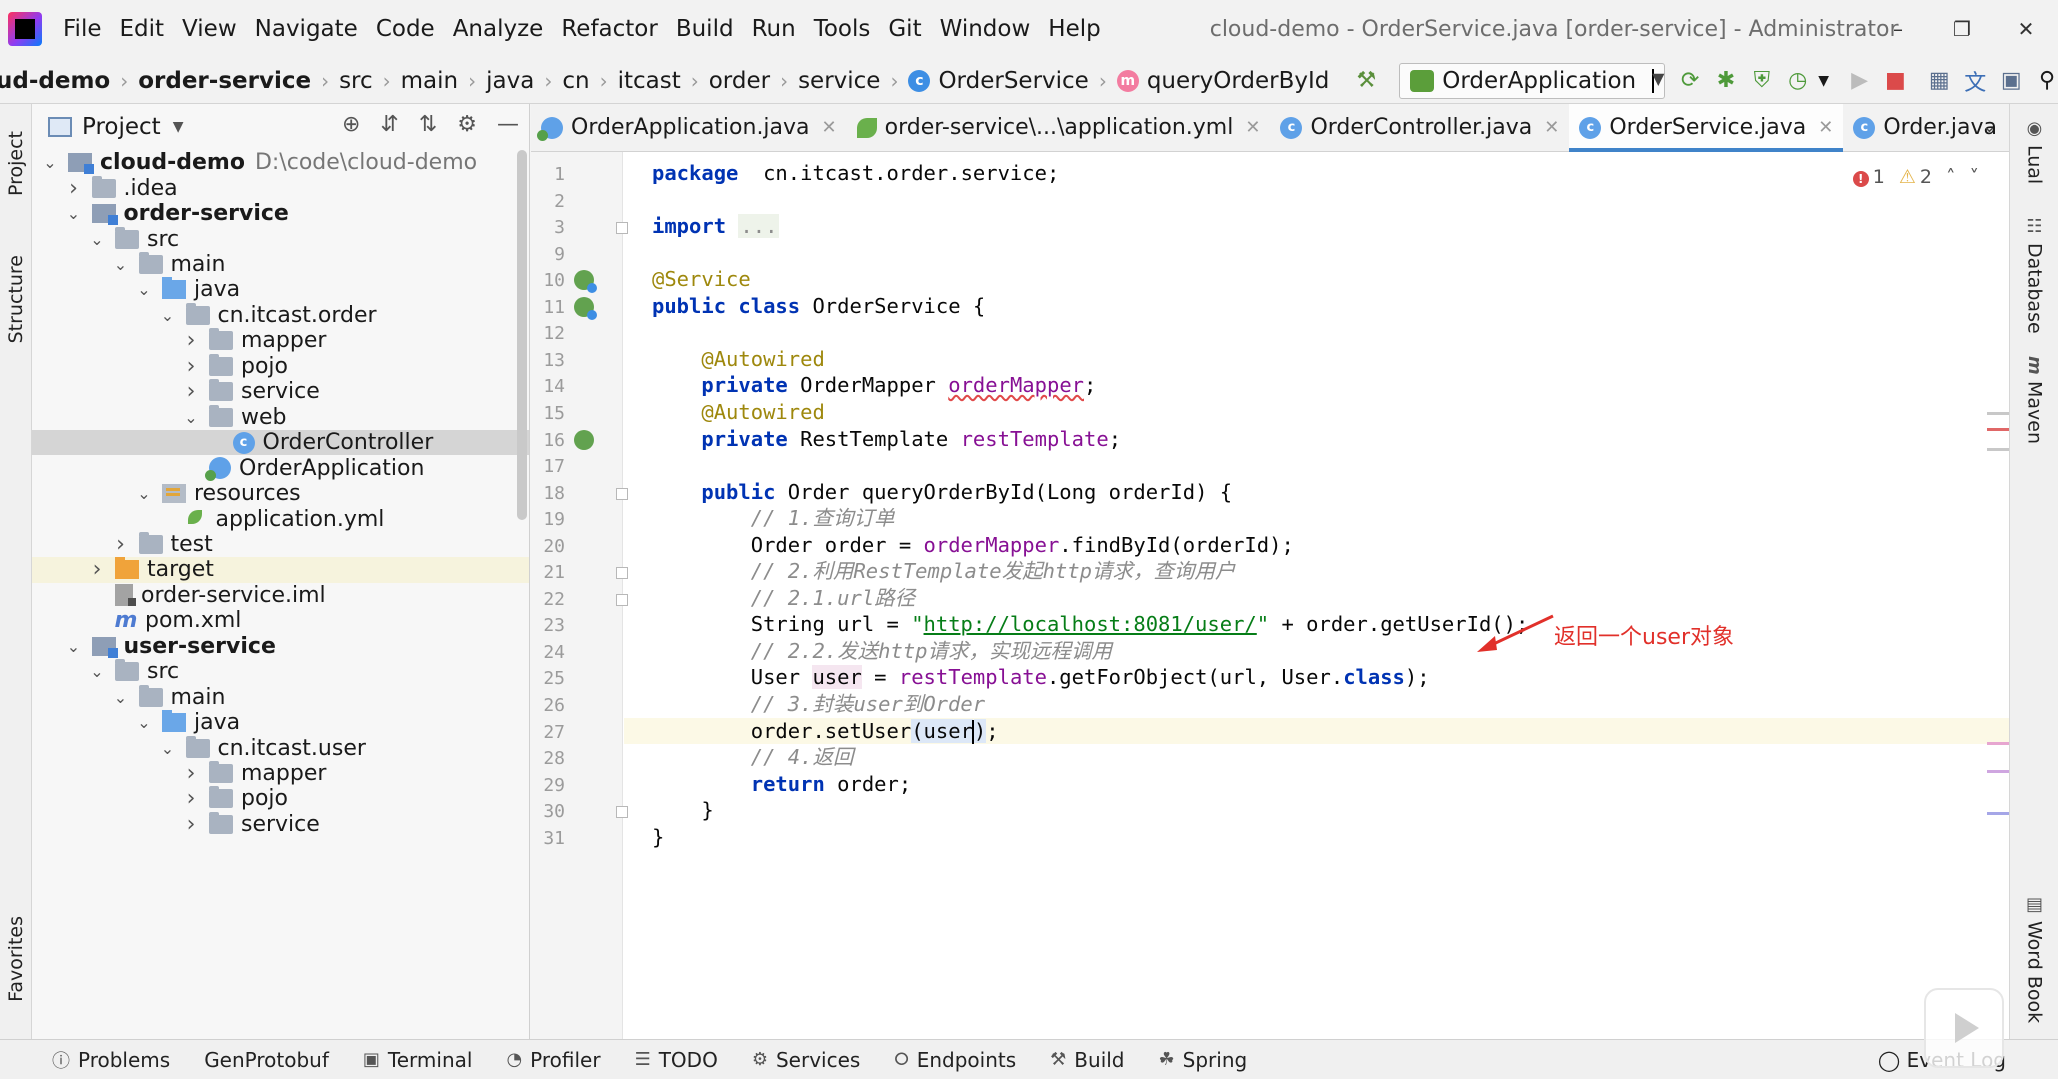 This screenshot has height=1079, width=2058. I want to click on error-stripe, so click(1998, 595).